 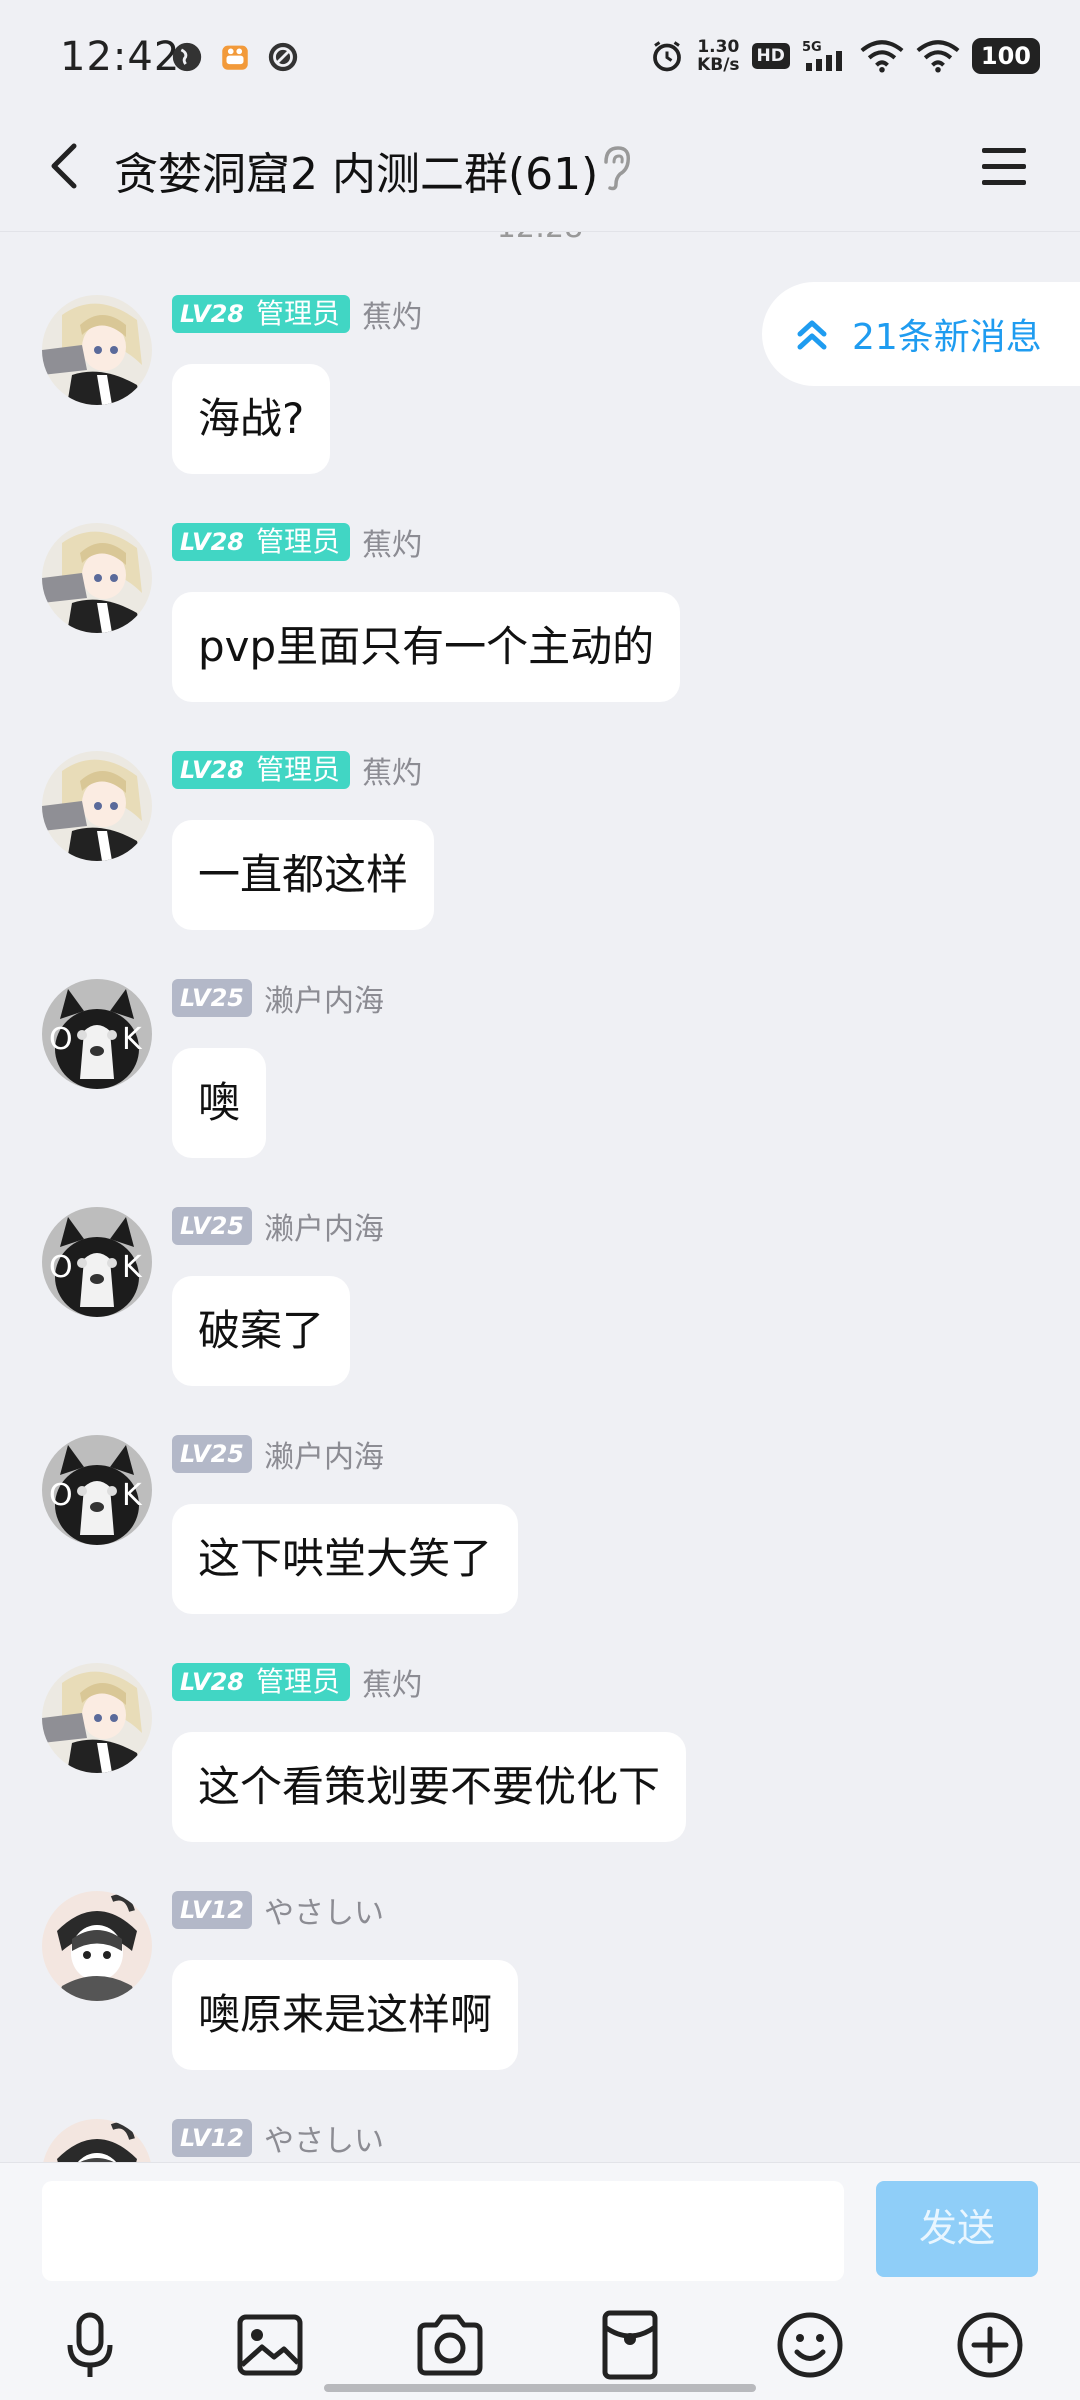 I want to click on message-item: LV28 管理员 蕉灼 这个看策划要不要优化下, so click(x=540, y=1721).